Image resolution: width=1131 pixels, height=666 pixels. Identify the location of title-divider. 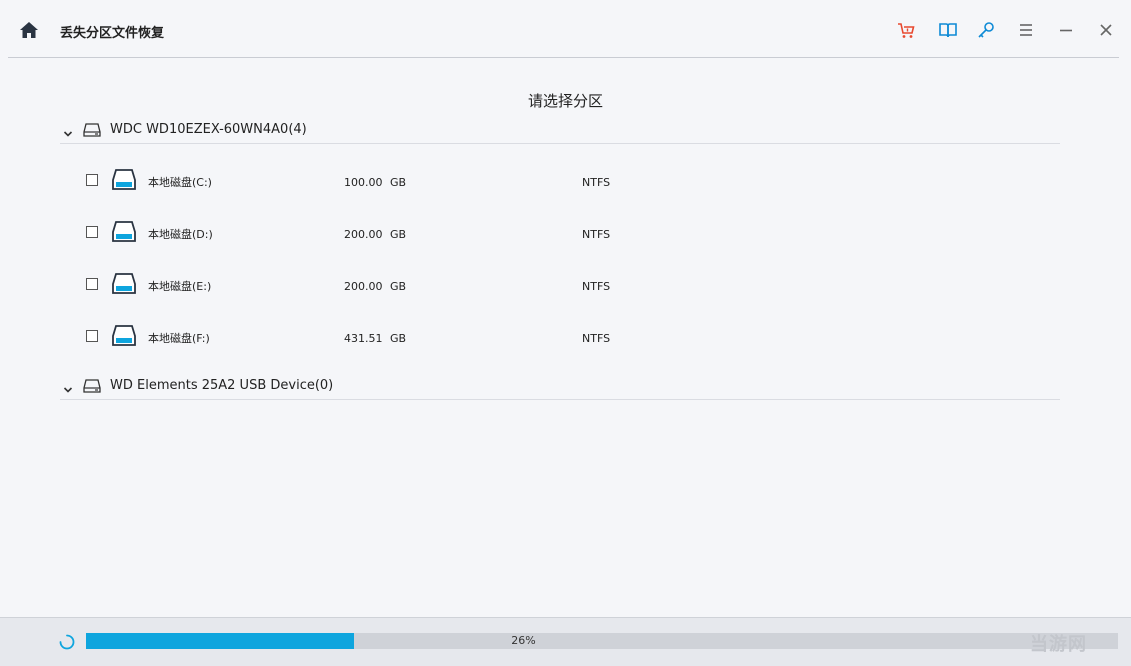
(563, 57).